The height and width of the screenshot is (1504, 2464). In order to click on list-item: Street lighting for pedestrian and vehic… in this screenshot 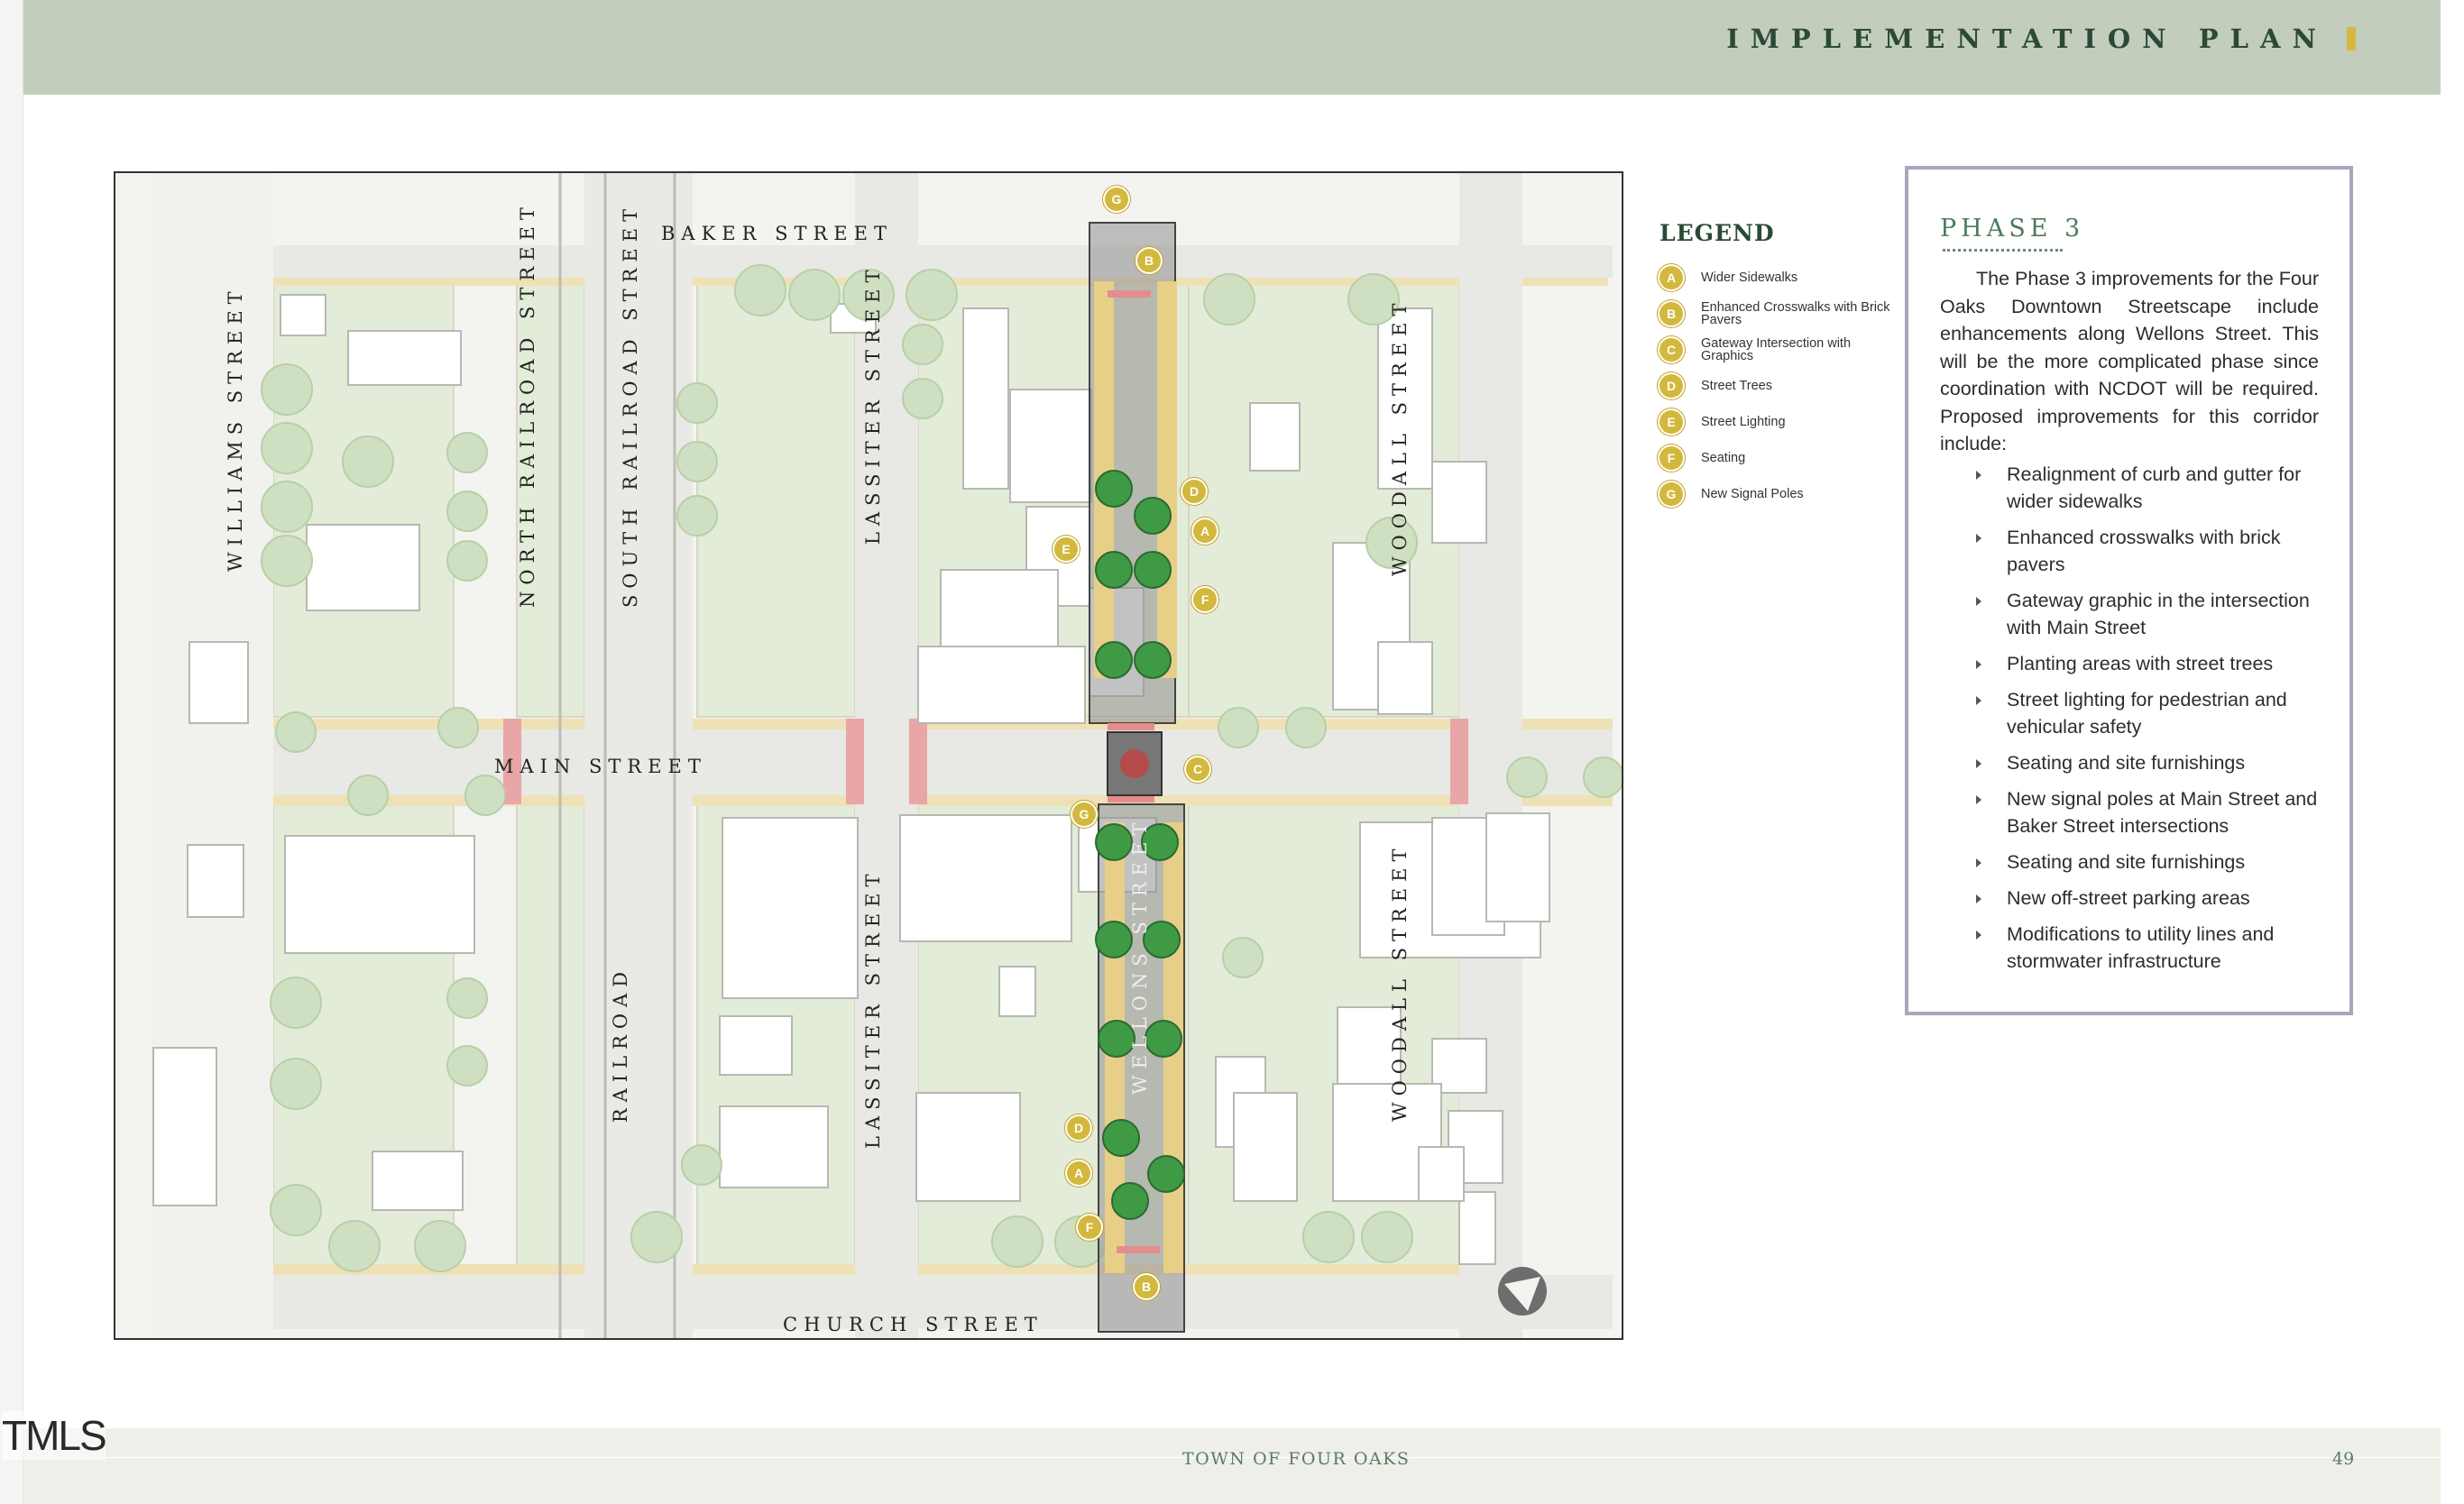, I will do `click(2129, 713)`.